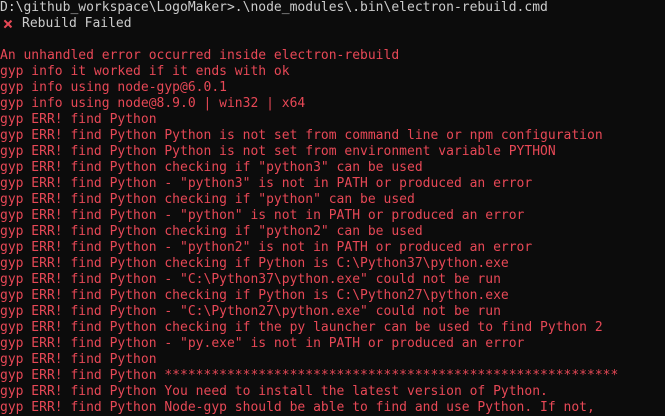 Image resolution: width=665 pixels, height=416 pixels. Describe the element at coordinates (77, 23) in the screenshot. I see `rebuild-status-text: Rebuild Failed` at that location.